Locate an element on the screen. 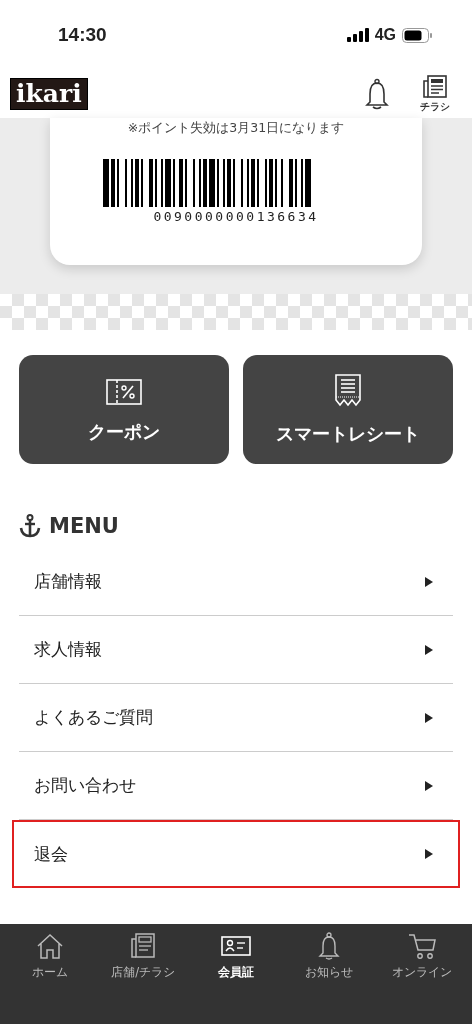  menu-item: 店舗情報 is located at coordinates (236, 582).